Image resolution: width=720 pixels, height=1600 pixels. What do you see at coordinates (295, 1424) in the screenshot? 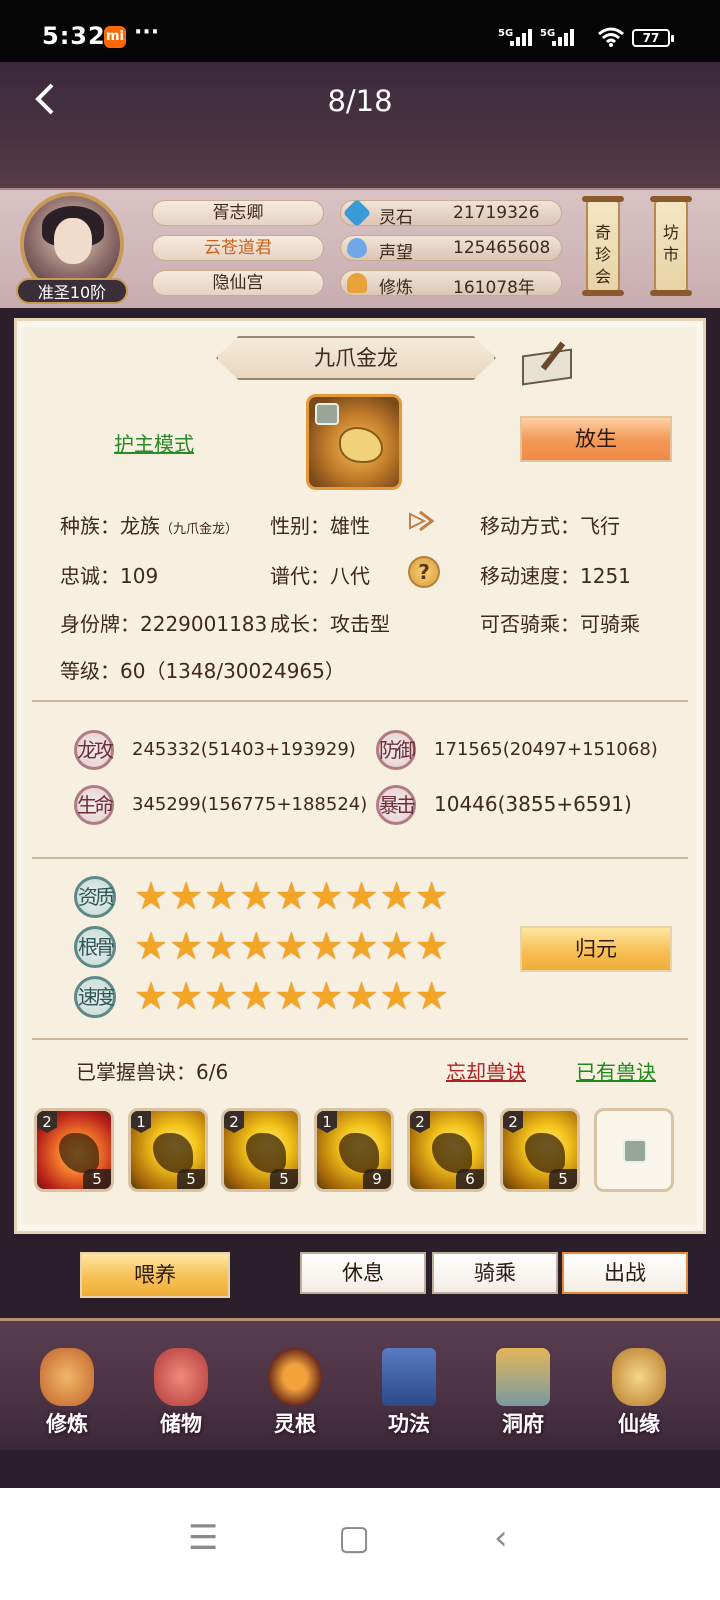
I see `nav-label: 灵根` at bounding box center [295, 1424].